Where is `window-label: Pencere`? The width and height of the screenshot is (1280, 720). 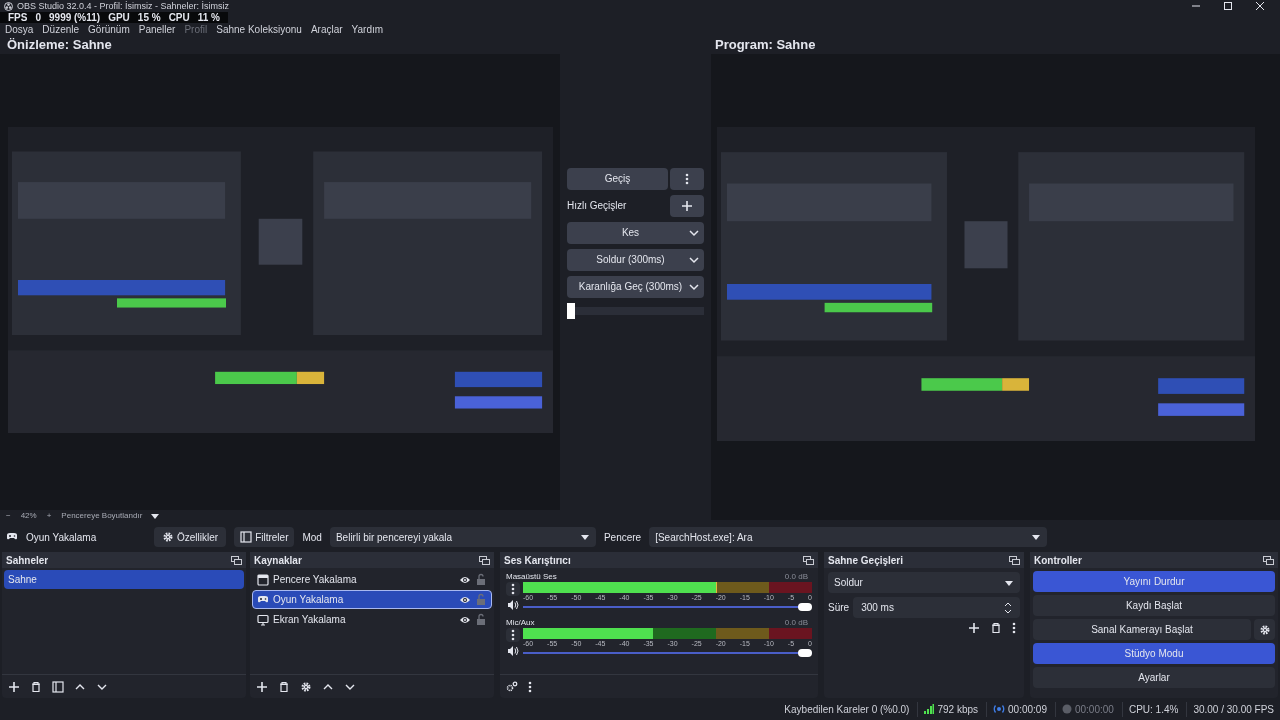
window-label: Pencere is located at coordinates (622, 537).